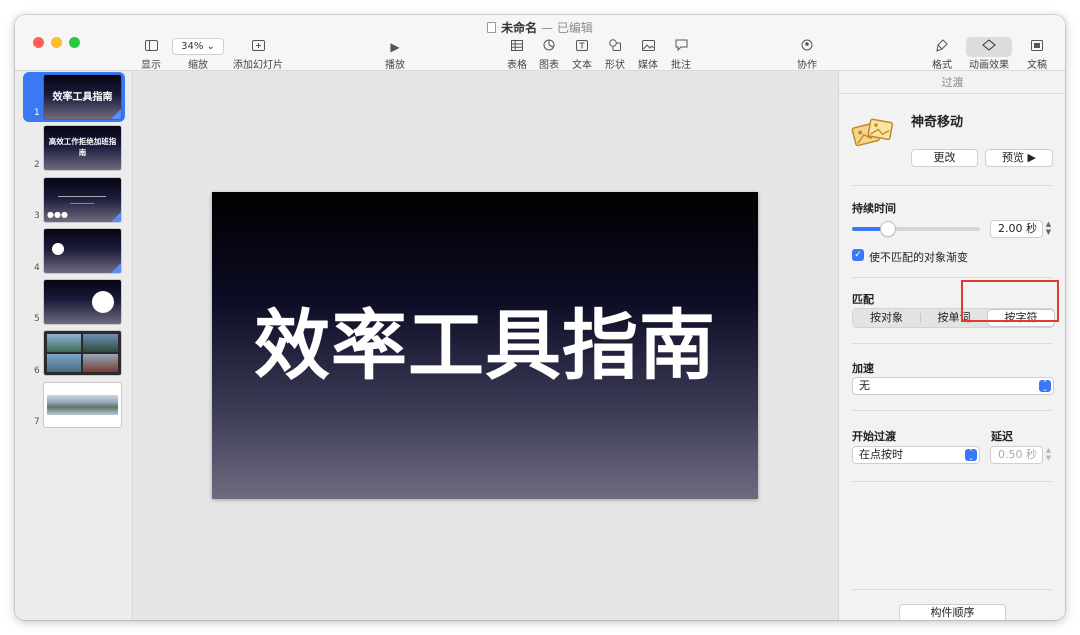 The width and height of the screenshot is (1080, 635). I want to click on collaborate-button: 协作, so click(807, 55).